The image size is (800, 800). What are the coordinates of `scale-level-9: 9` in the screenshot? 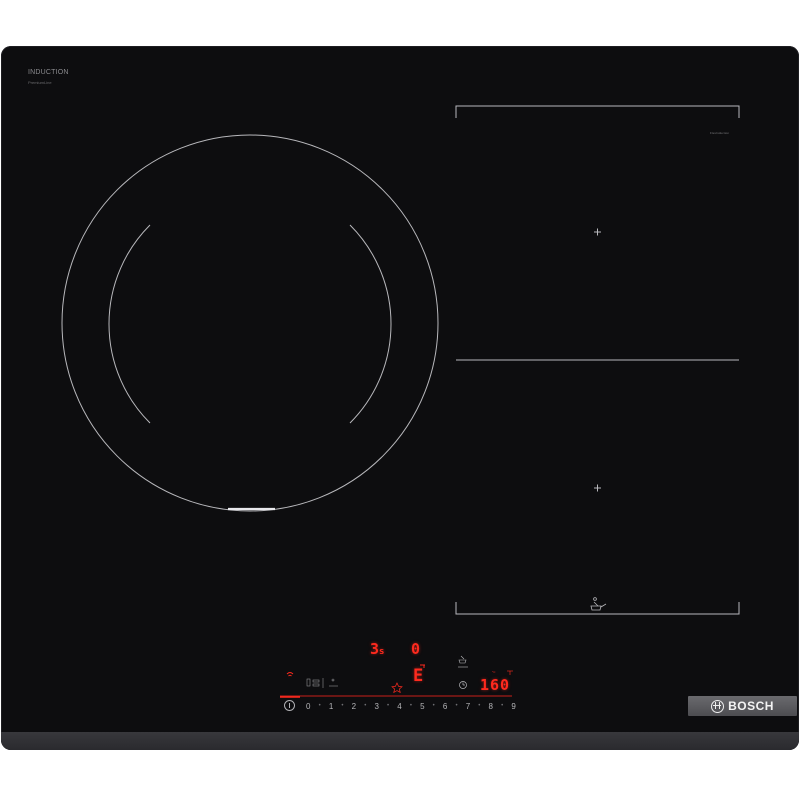 It's located at (513, 706).